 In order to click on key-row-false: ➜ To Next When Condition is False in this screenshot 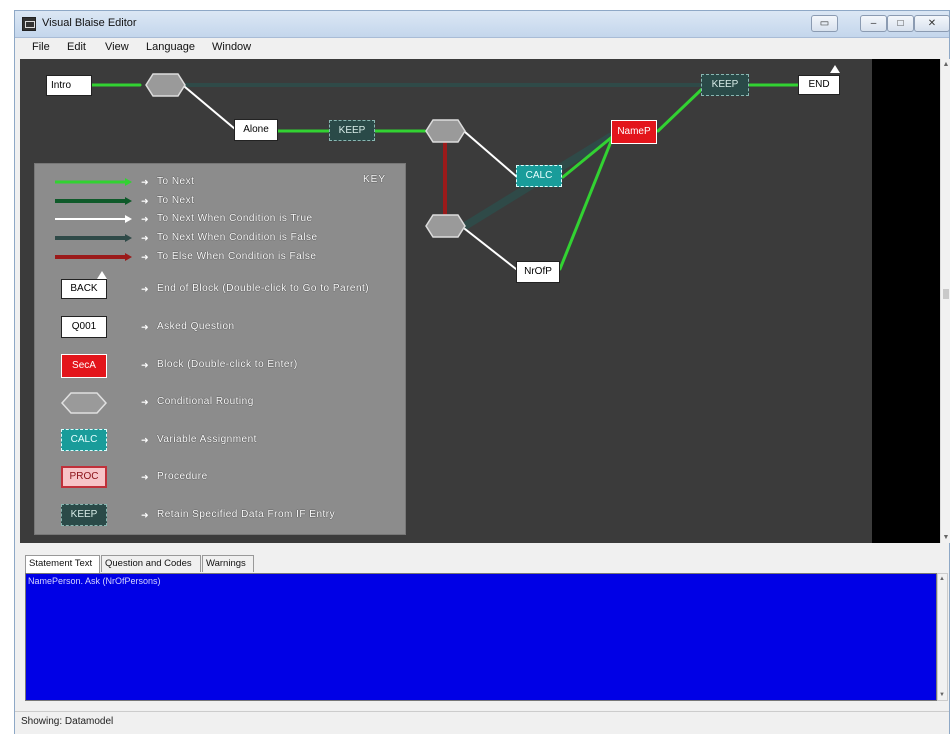, I will do `click(220, 239)`.